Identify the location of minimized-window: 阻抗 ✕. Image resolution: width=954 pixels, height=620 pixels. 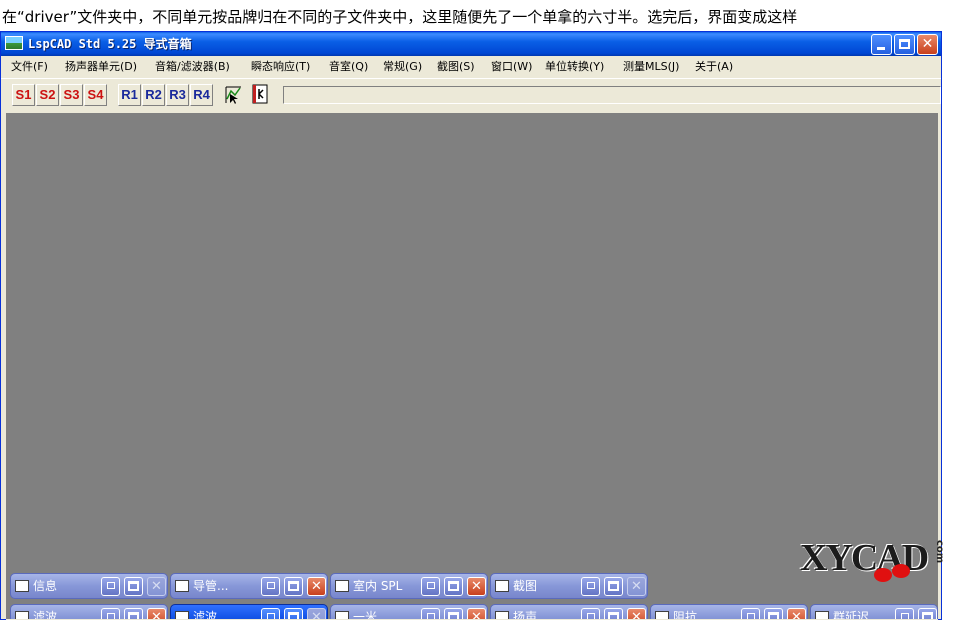
(729, 612).